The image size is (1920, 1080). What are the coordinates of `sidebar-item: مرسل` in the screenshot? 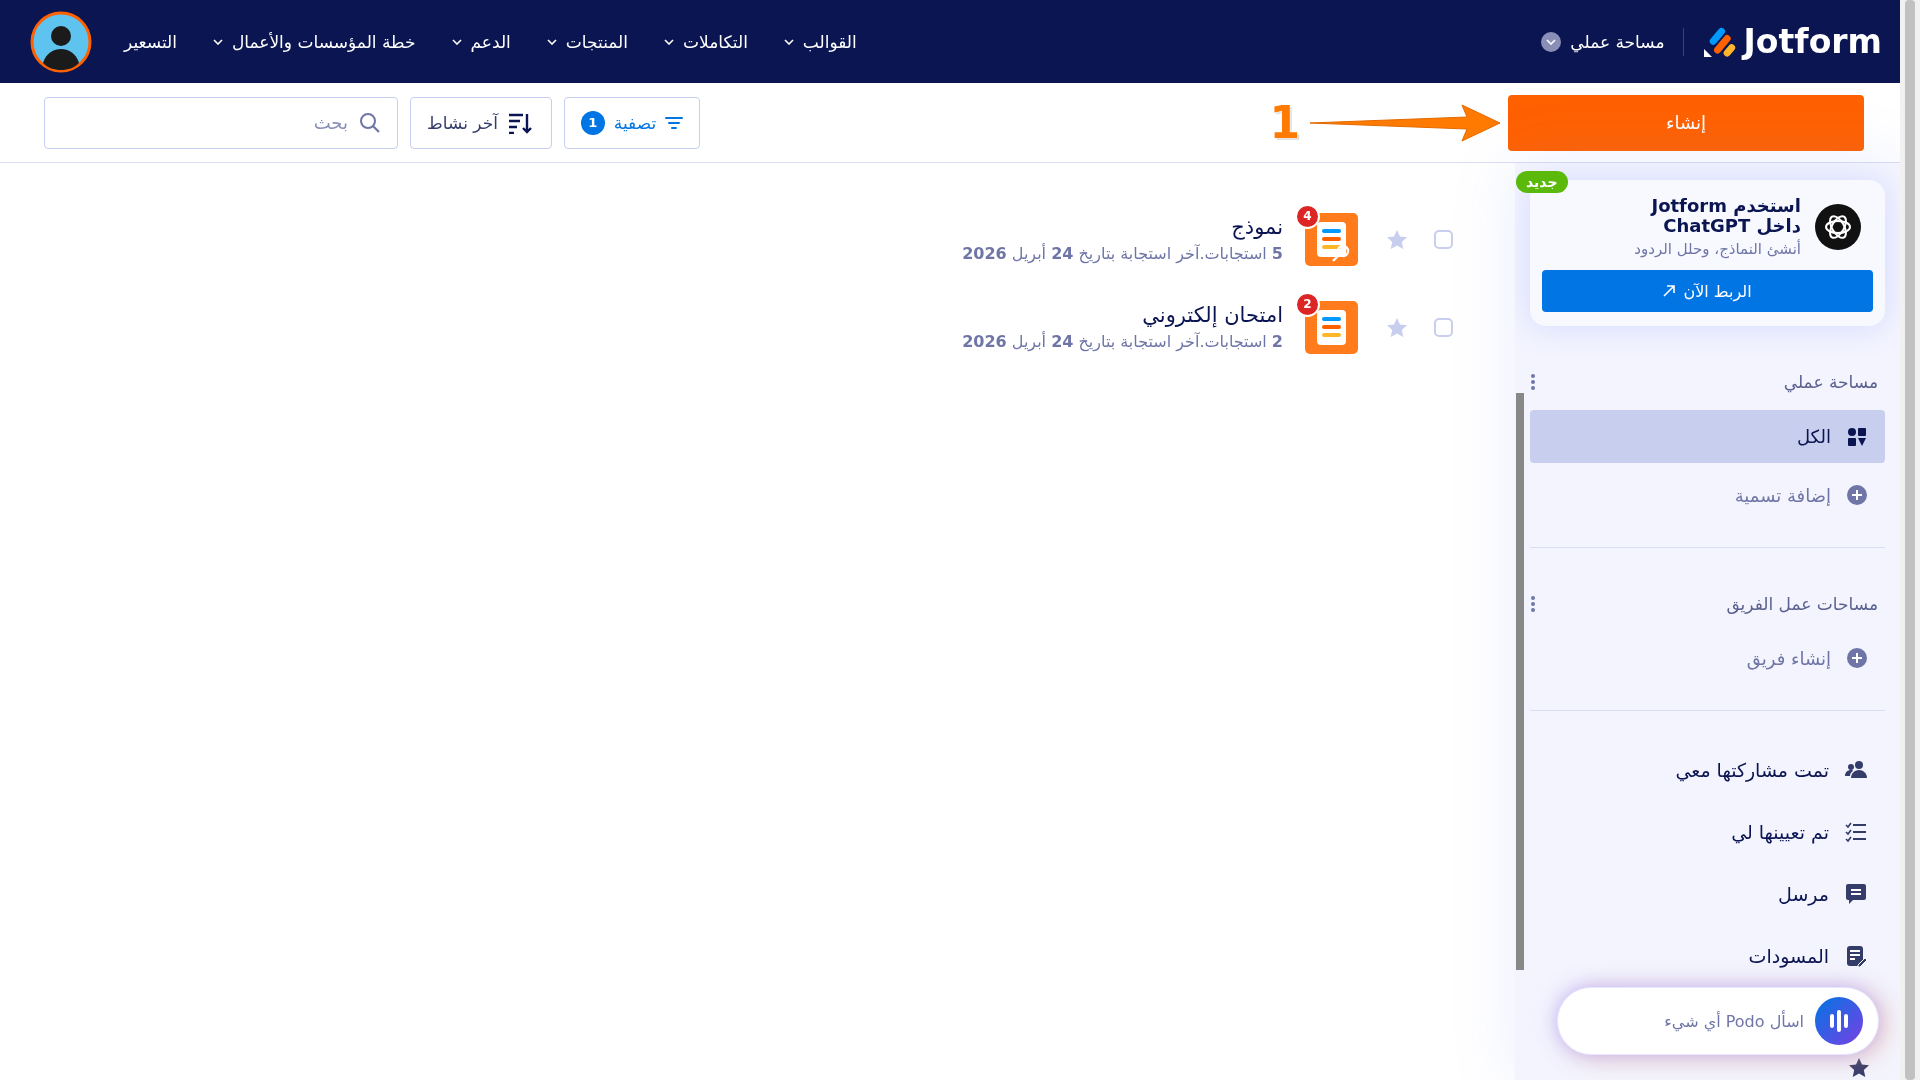 It's located at (1707, 894).